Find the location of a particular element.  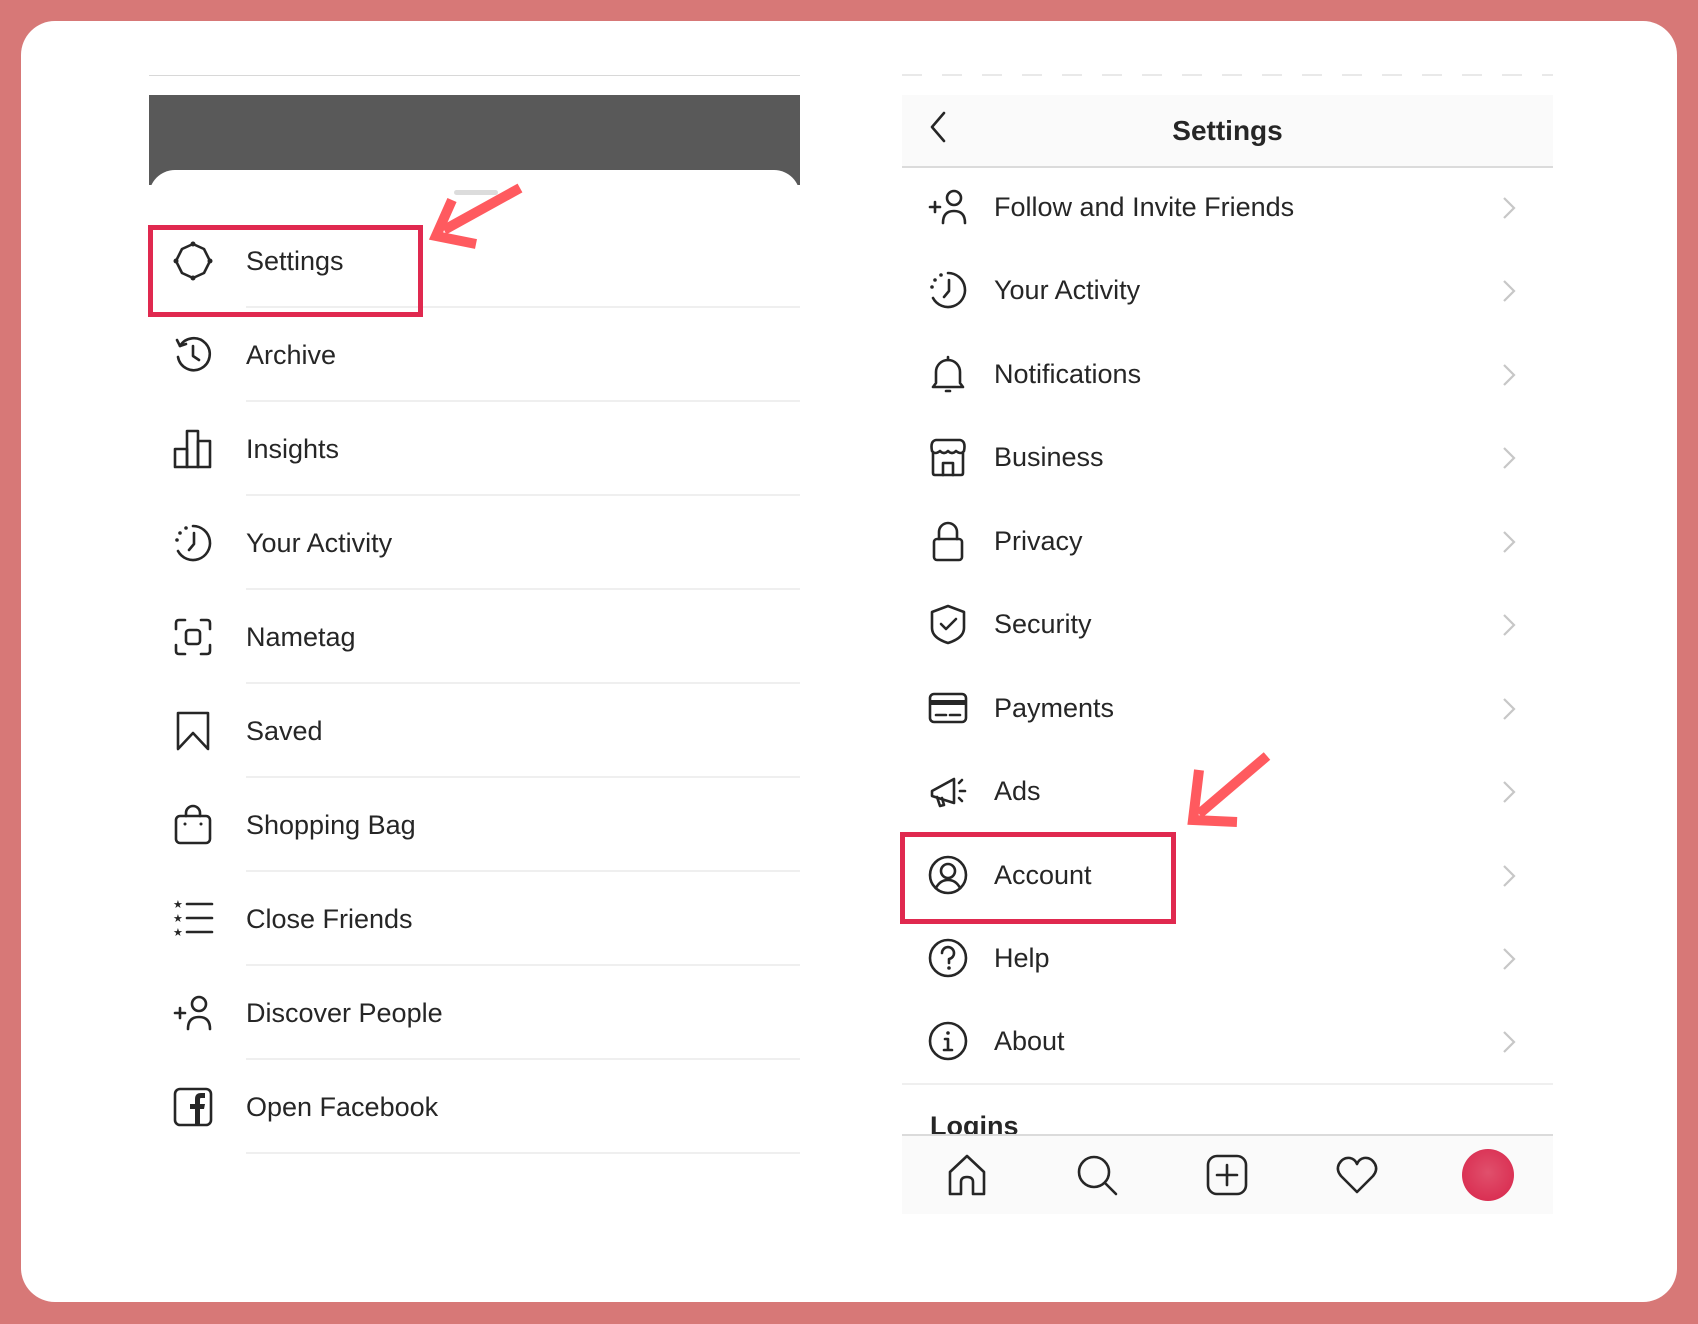

page-title: Settings is located at coordinates (1227, 130).